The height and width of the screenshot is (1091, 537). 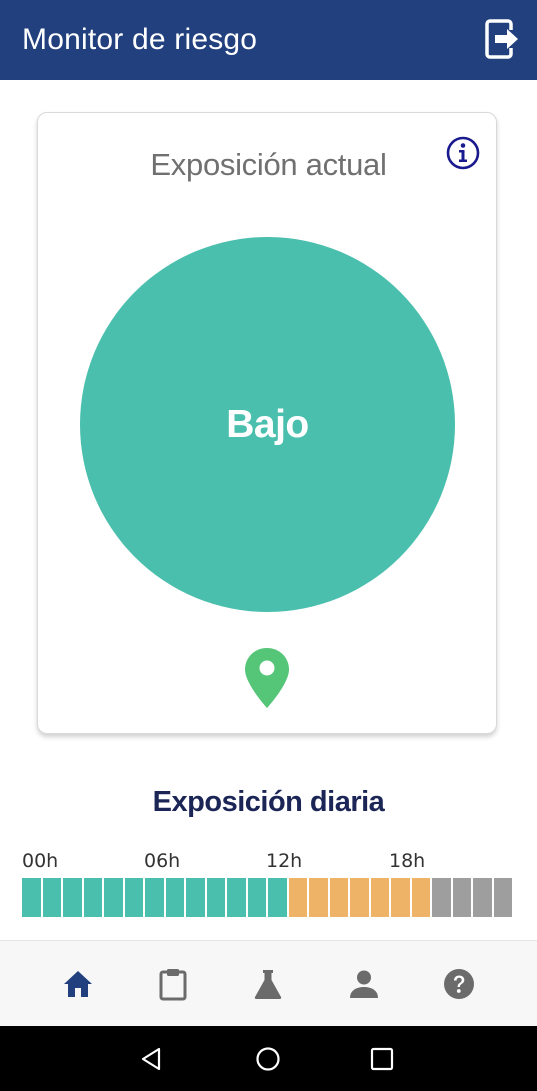 I want to click on person-icon, so click(x=363, y=984).